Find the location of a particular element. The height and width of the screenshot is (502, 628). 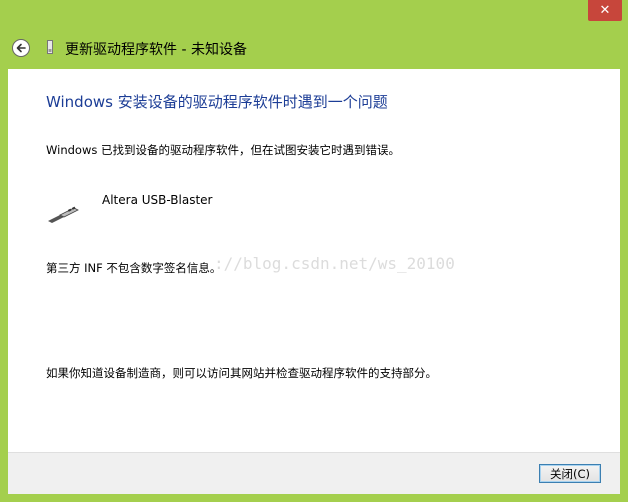

dialog-footer: 关闭(C) is located at coordinates (314, 473).